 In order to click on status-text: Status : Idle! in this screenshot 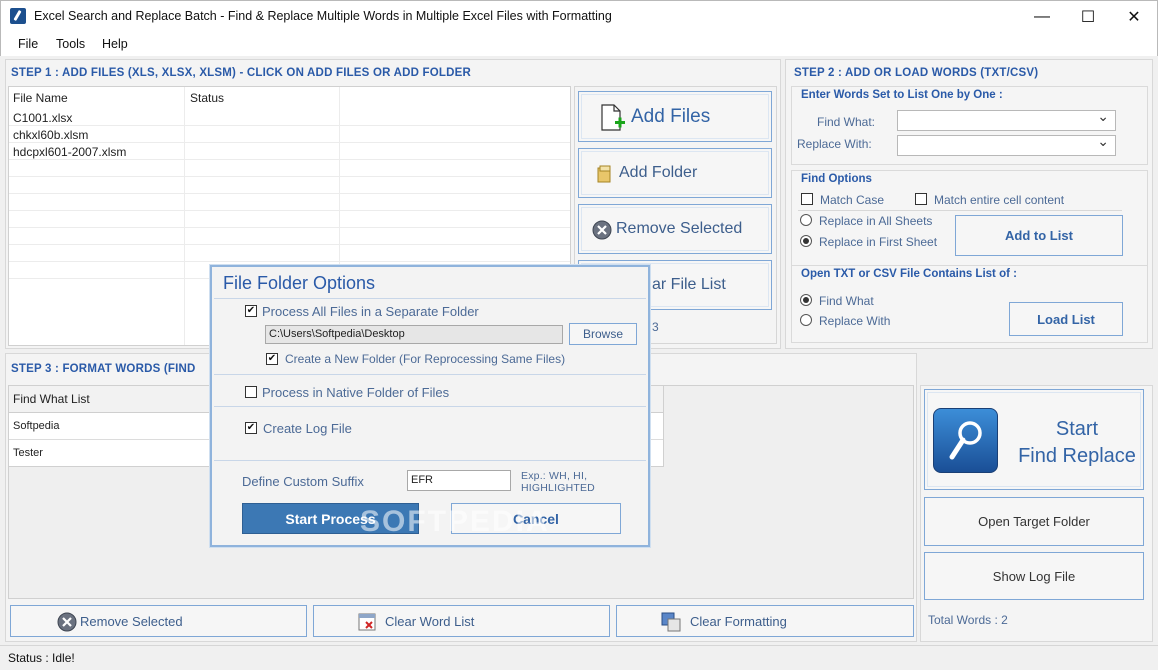, I will do `click(41, 658)`.